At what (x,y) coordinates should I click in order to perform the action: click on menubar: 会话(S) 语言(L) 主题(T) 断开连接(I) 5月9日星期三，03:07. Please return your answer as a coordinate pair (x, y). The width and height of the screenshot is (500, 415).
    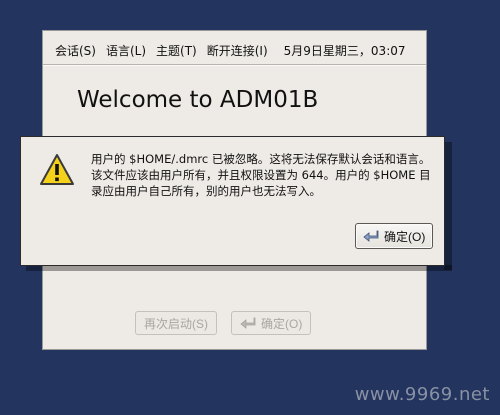
    Looking at the image, I should click on (234, 50).